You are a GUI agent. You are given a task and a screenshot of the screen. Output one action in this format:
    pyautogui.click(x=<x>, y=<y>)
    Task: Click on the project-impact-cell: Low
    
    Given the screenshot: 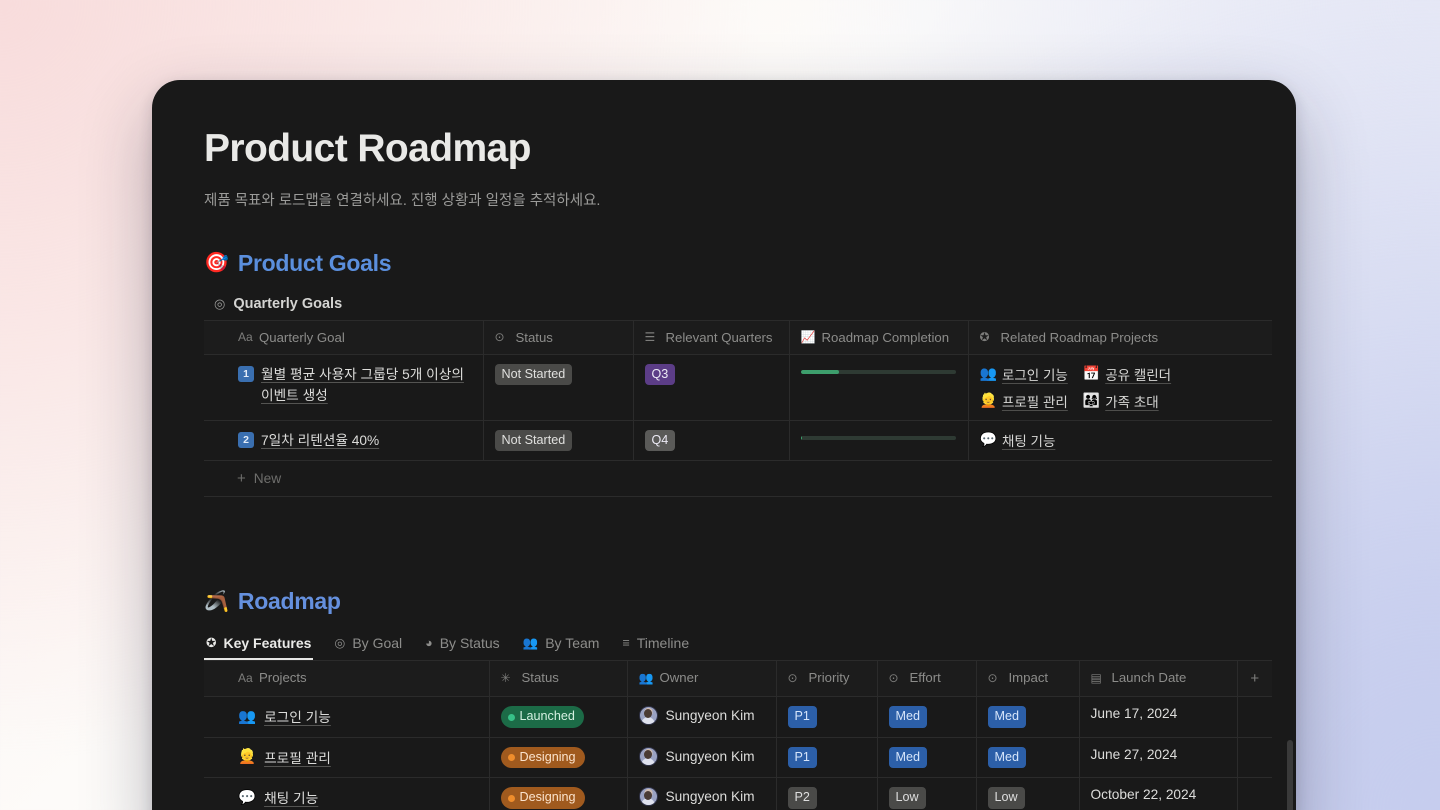 What is the action you would take?
    pyautogui.click(x=1028, y=793)
    